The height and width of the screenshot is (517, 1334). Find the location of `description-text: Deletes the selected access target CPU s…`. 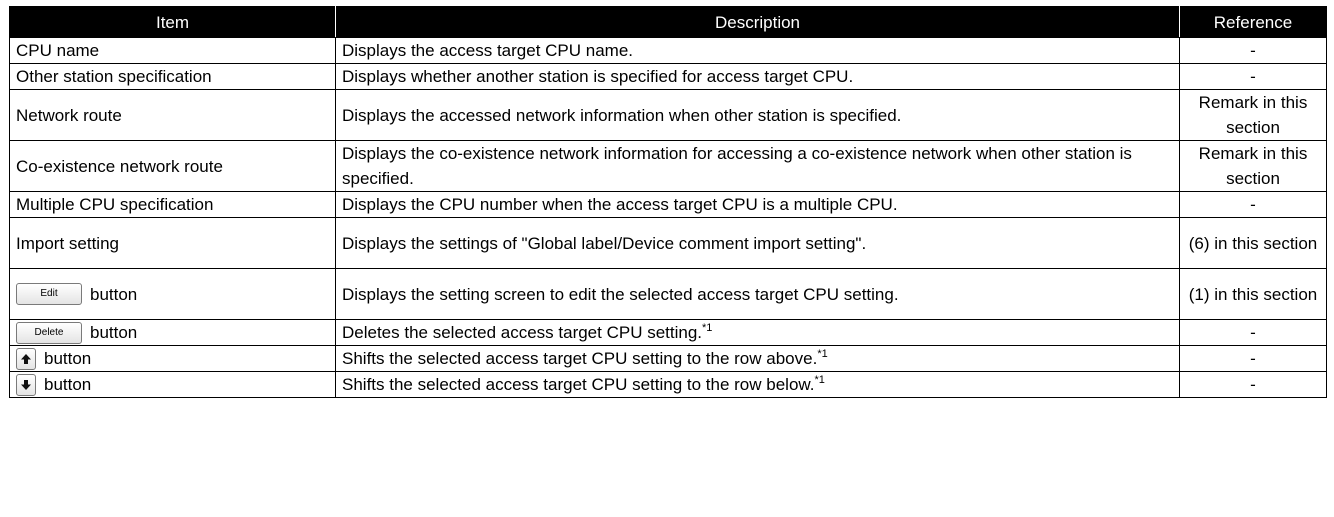

description-text: Deletes the selected access target CPU s… is located at coordinates (522, 332).